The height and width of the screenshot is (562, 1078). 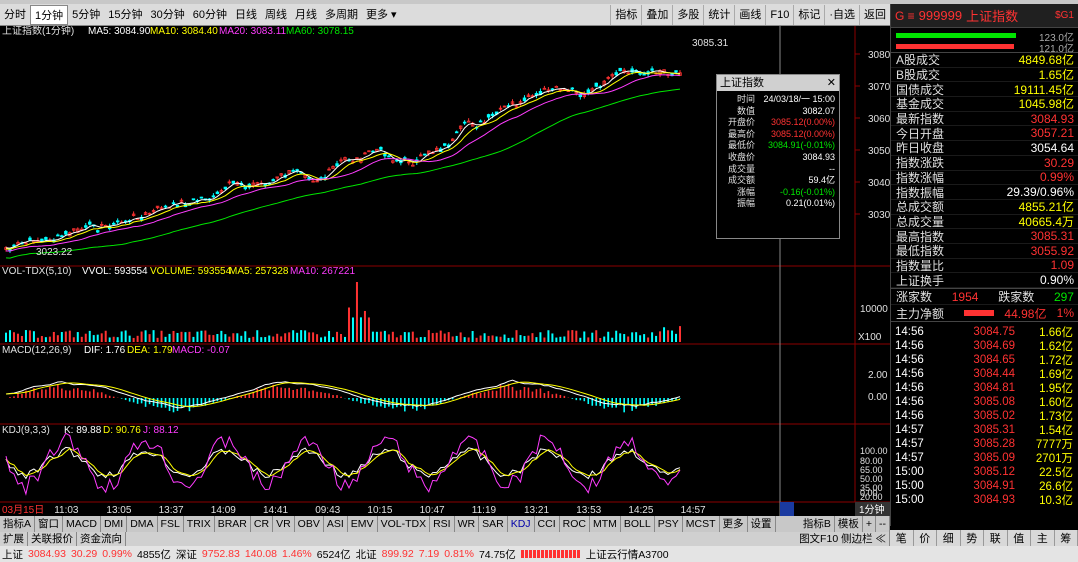 I want to click on indicator-tab: BOLL, so click(x=638, y=524).